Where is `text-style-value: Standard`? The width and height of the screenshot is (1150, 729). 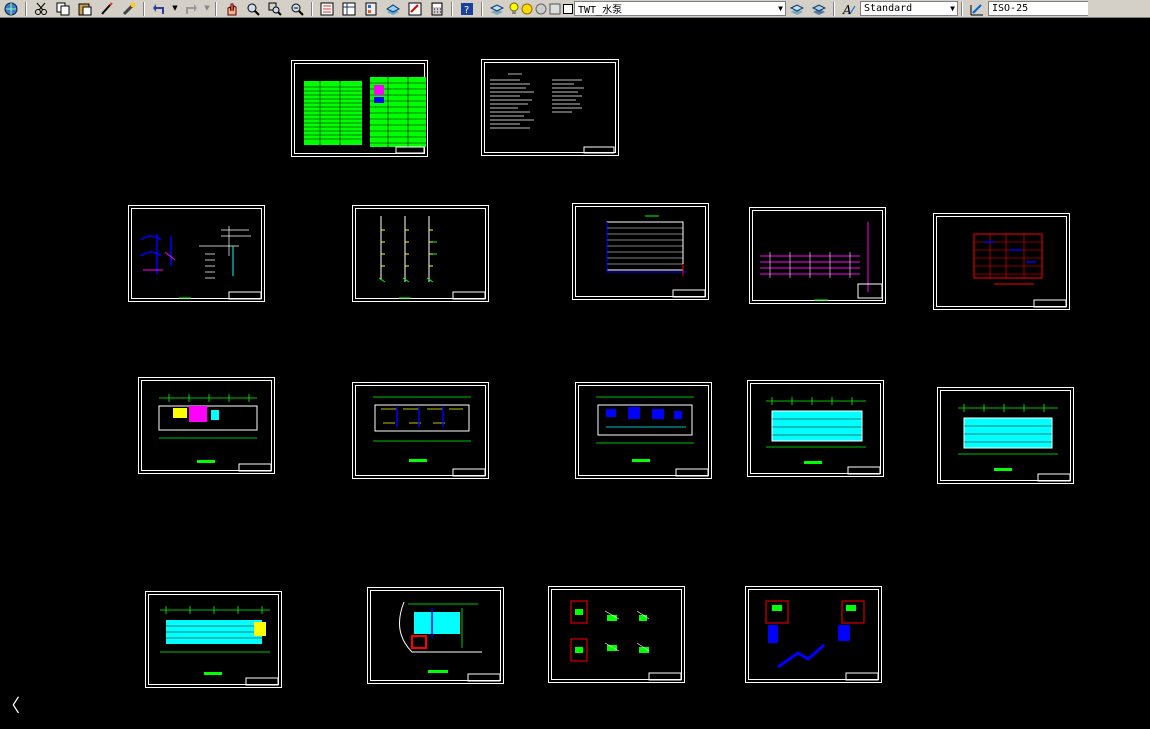 text-style-value: Standard is located at coordinates (888, 8).